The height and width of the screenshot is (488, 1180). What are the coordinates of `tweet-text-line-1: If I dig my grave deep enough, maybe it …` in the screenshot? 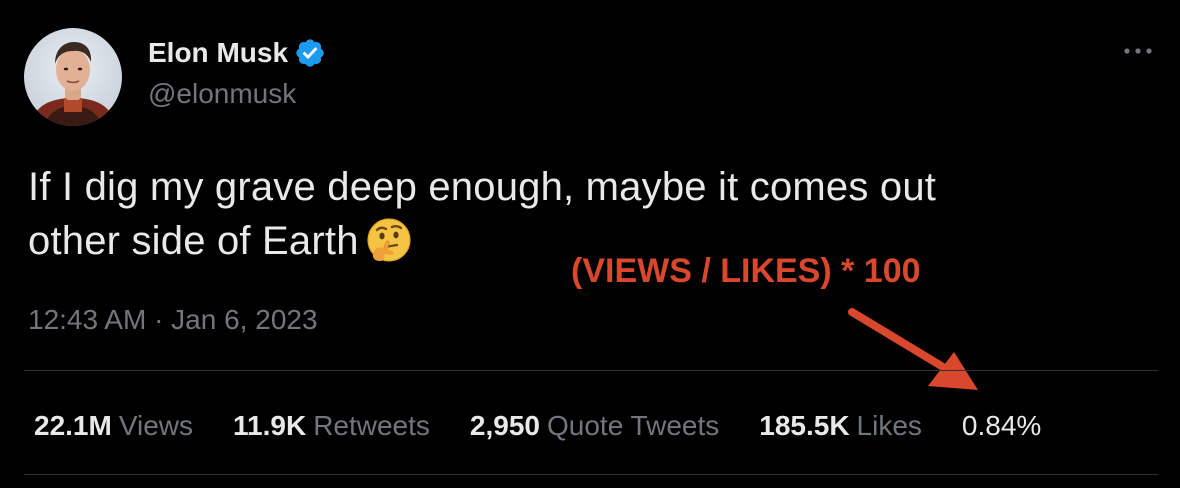 It's located at (482, 187).